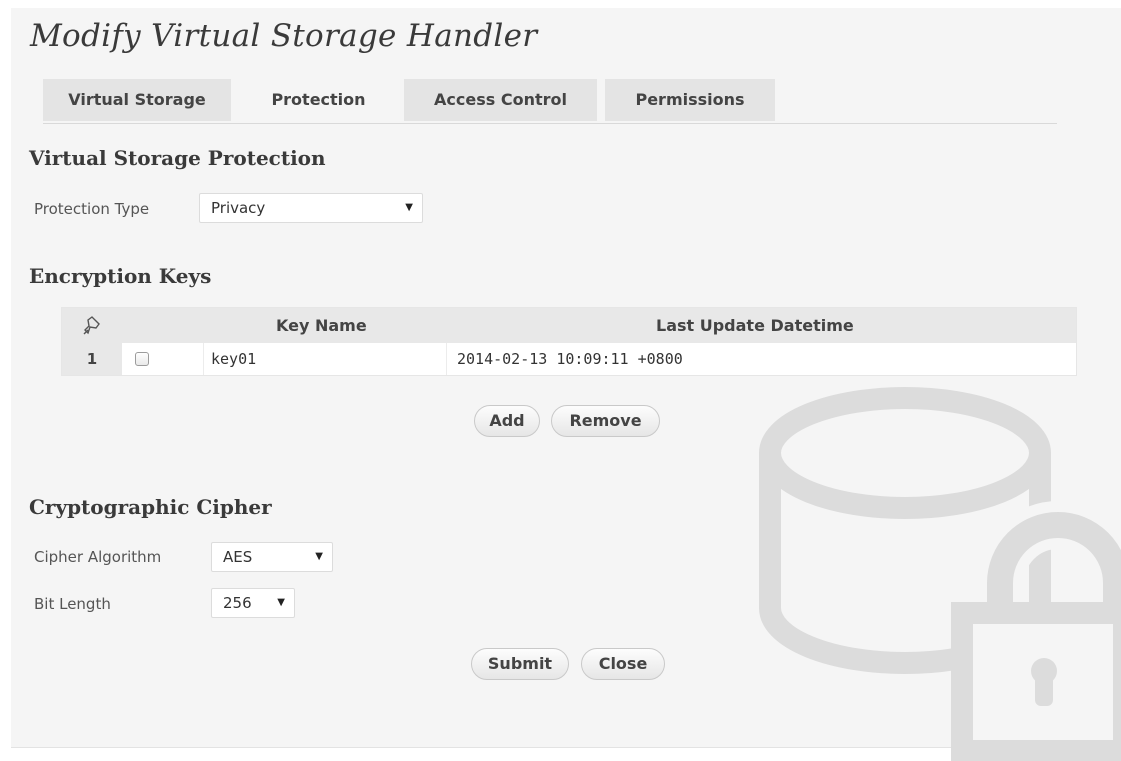 The width and height of the screenshot is (1121, 761). I want to click on tab-permissions: Permissions, so click(690, 100).